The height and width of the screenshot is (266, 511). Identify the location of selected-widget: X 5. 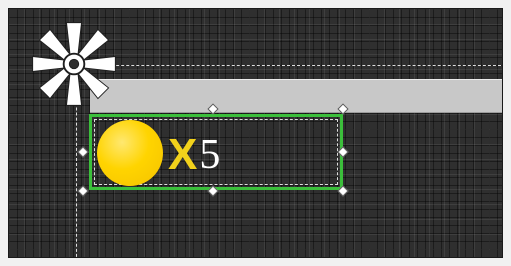
(216, 152).